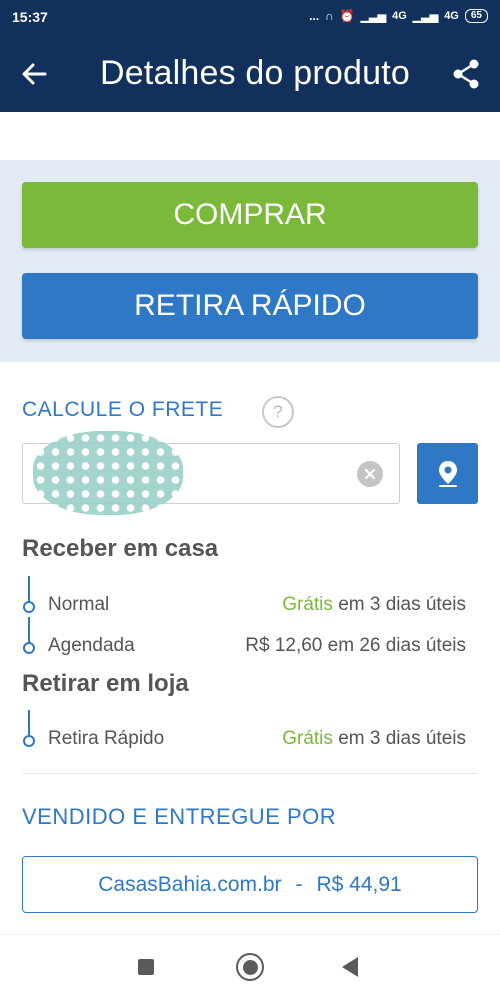 This screenshot has width=500, height=998. I want to click on freight-title: CALCULE O FRETE, so click(123, 409).